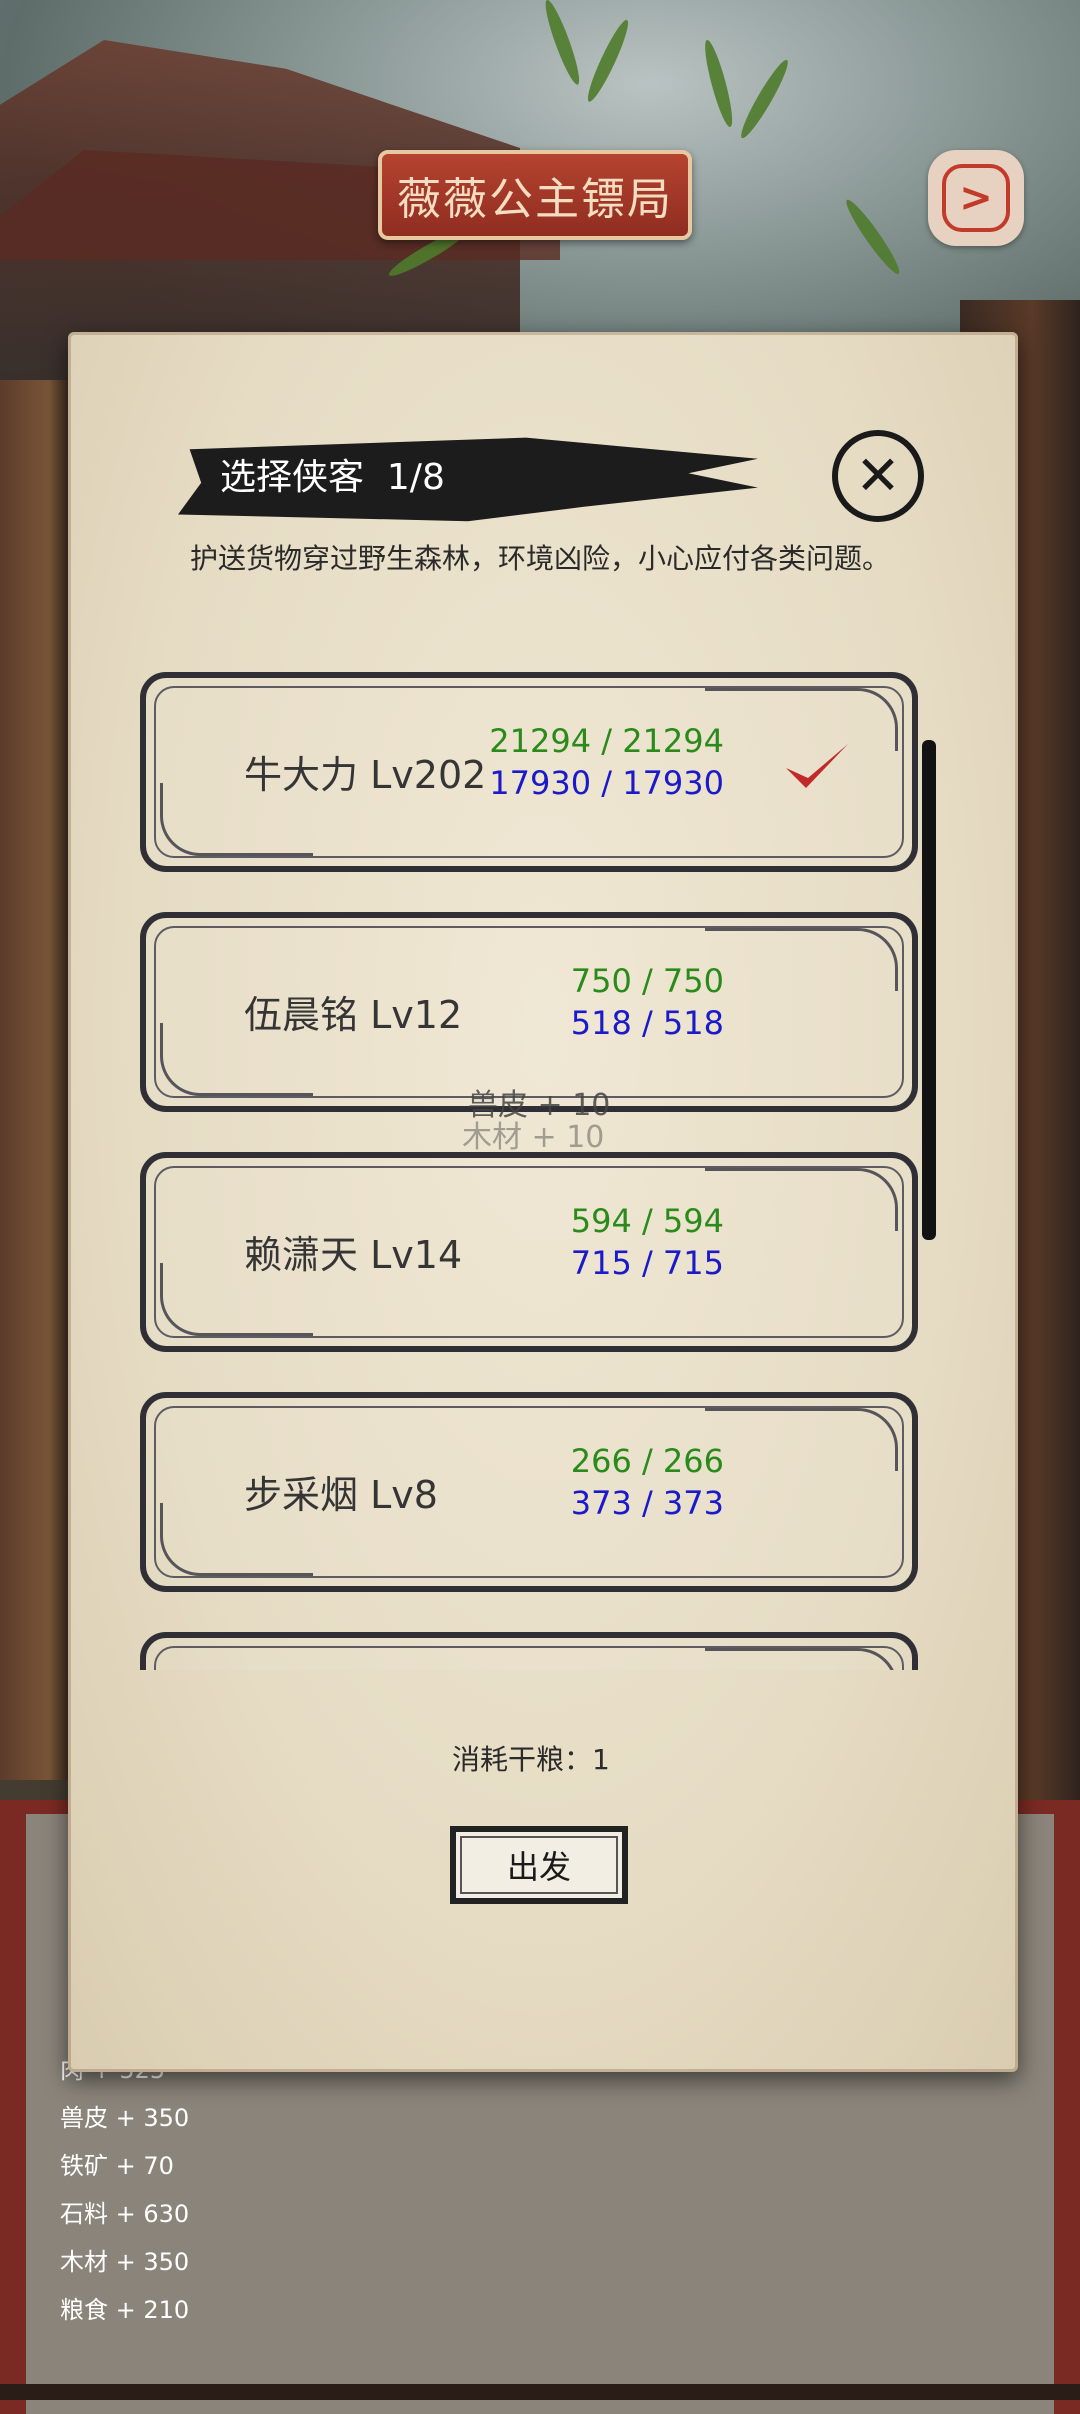 Image resolution: width=1080 pixels, height=2414 pixels. I want to click on depart-button: 出发, so click(539, 1865).